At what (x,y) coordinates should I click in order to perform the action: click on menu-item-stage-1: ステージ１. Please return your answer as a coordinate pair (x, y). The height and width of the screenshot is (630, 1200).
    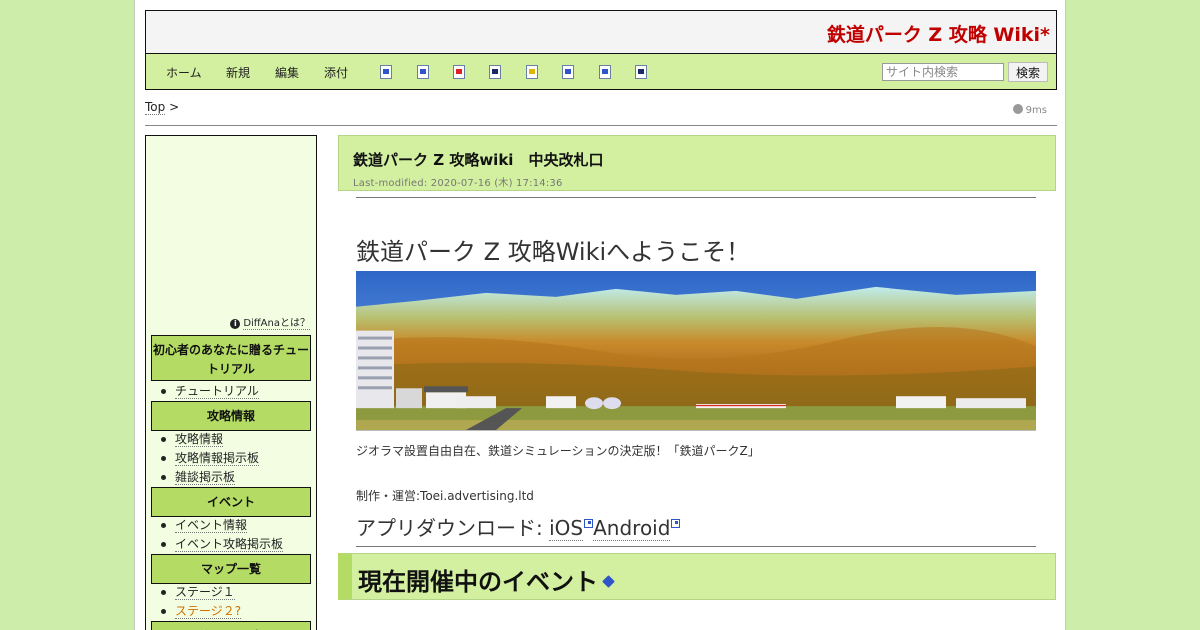
    Looking at the image, I should click on (200, 592).